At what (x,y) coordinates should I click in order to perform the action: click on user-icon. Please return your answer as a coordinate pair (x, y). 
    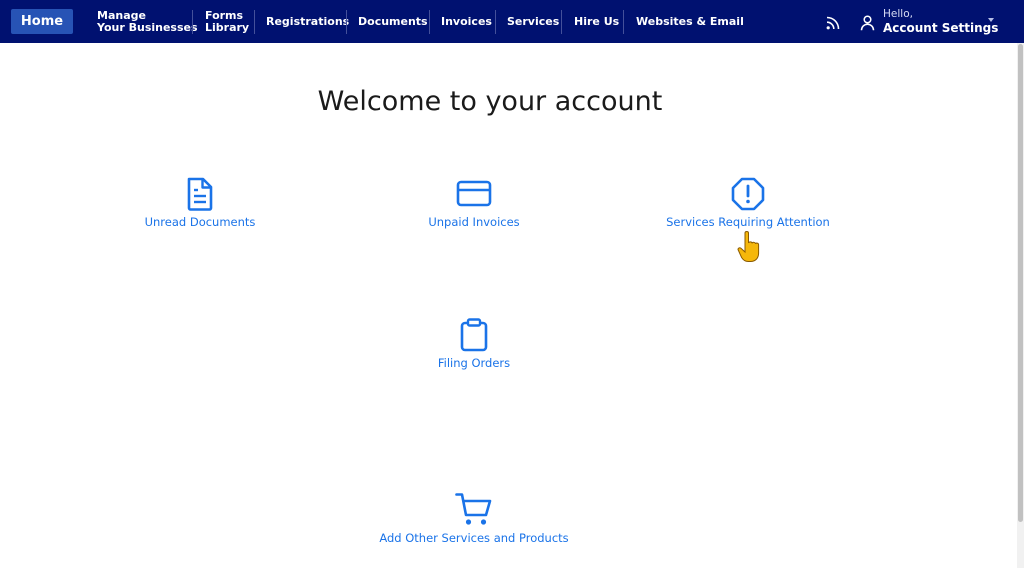
    Looking at the image, I should click on (867, 23).